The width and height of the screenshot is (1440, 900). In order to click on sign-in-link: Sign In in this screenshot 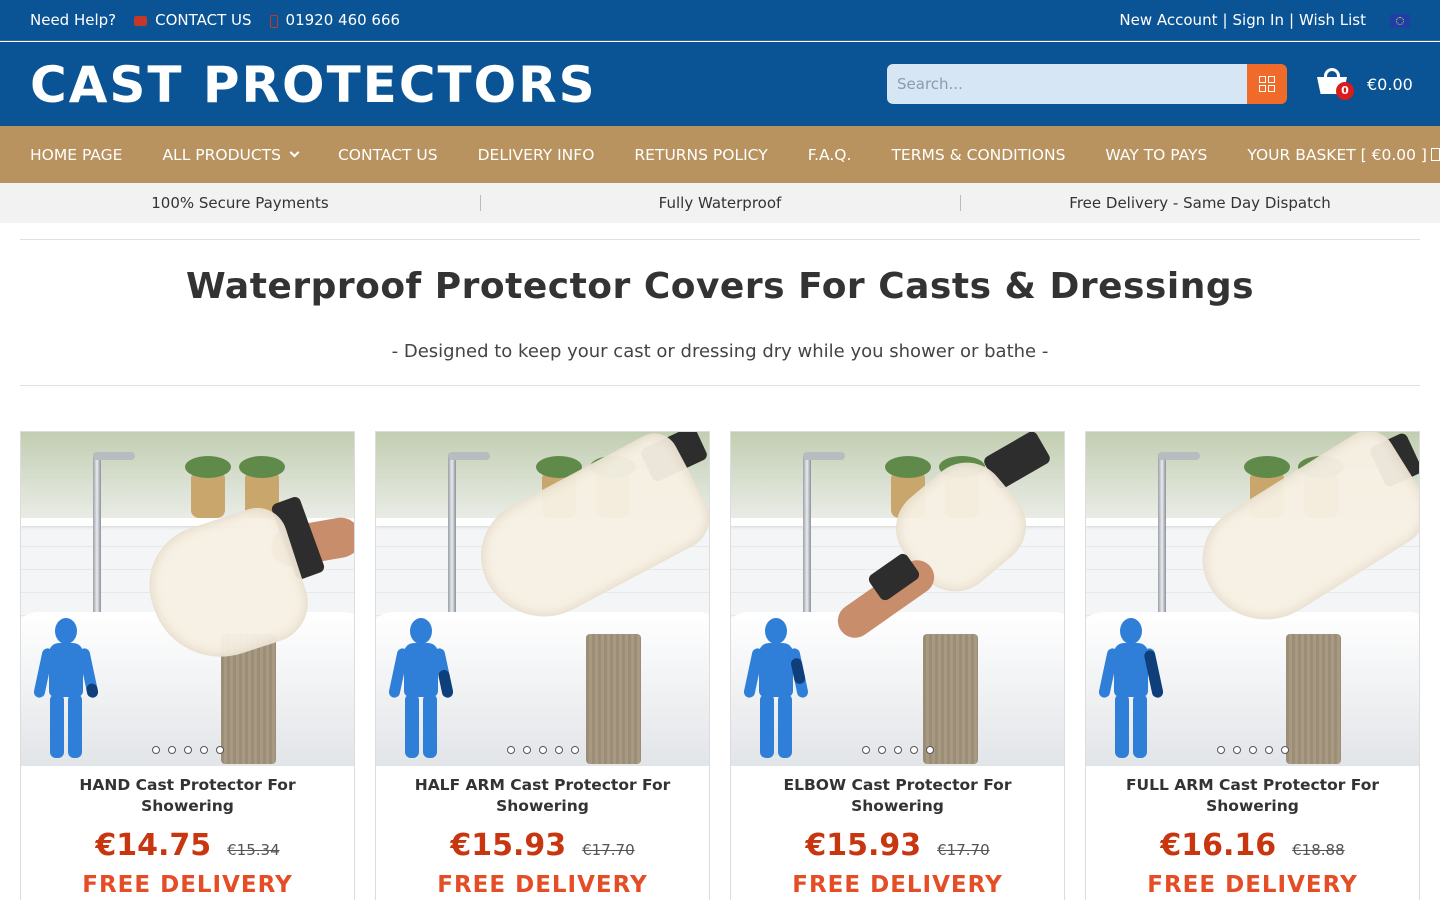, I will do `click(1258, 20)`.